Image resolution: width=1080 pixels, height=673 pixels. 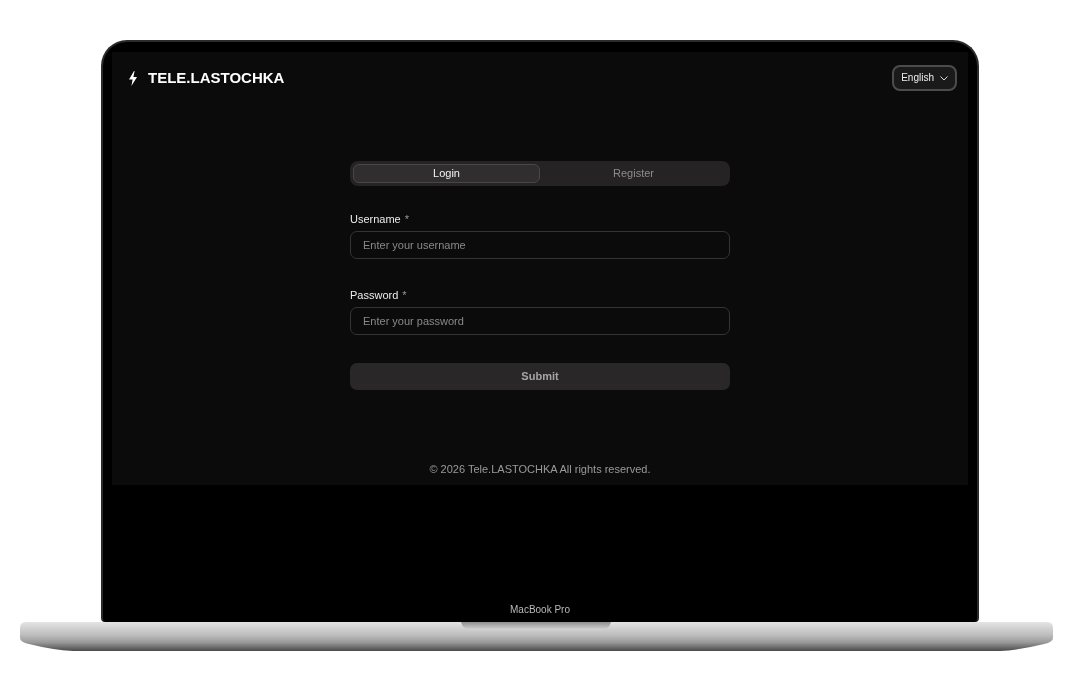 I want to click on language-select: English, so click(x=924, y=78).